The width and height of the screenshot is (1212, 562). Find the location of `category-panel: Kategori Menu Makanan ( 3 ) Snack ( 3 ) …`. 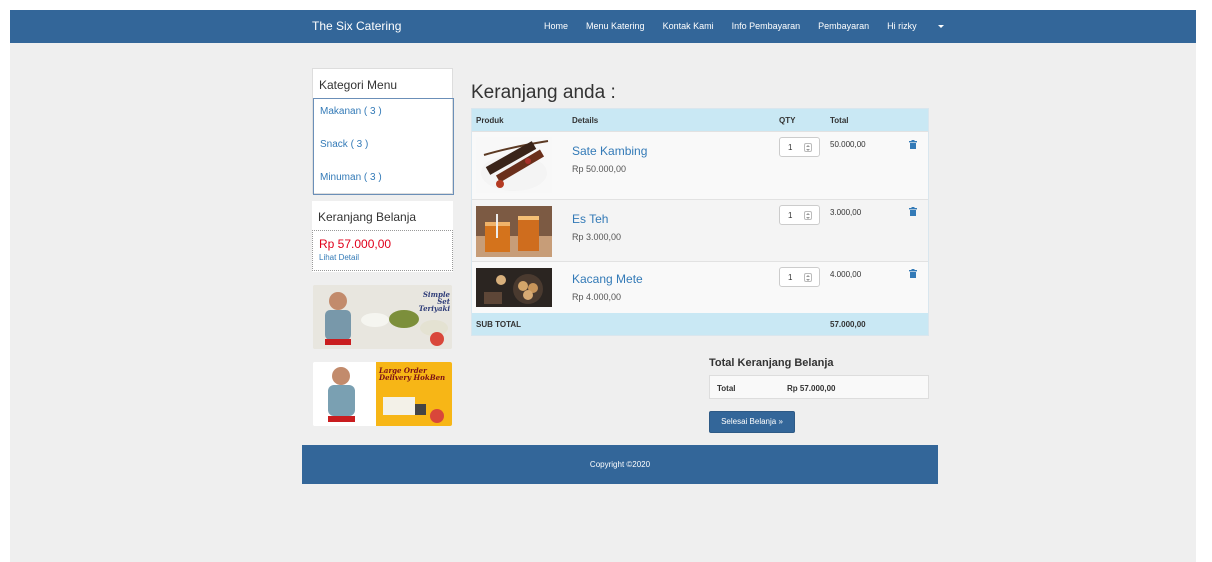

category-panel: Kategori Menu Makanan ( 3 ) Snack ( 3 ) … is located at coordinates (383, 131).